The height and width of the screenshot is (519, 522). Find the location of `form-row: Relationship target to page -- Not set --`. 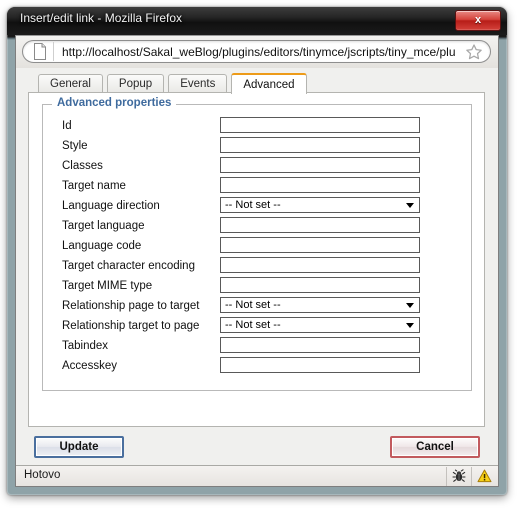

form-row: Relationship target to page -- Not set -- is located at coordinates (257, 327).